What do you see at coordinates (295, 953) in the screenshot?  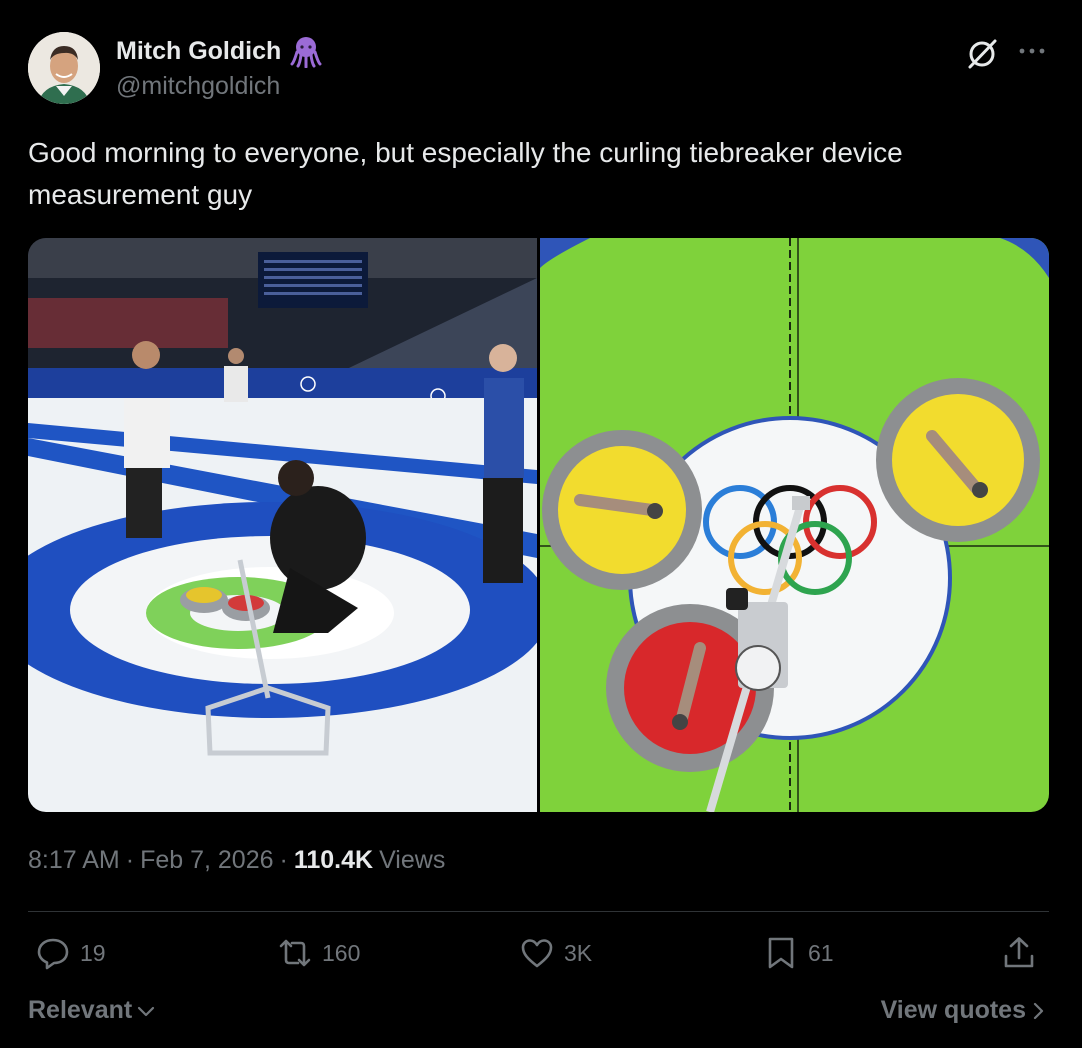 I see `retweet-icon` at bounding box center [295, 953].